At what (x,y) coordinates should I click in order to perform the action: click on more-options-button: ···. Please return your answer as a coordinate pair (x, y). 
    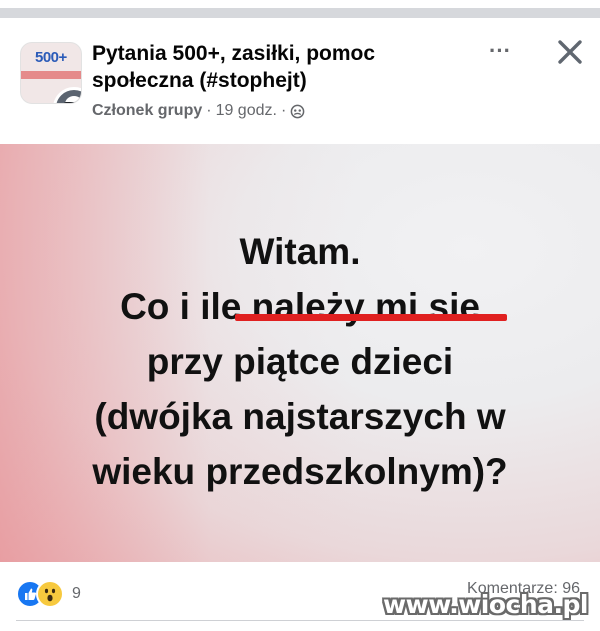
    Looking at the image, I should click on (500, 55).